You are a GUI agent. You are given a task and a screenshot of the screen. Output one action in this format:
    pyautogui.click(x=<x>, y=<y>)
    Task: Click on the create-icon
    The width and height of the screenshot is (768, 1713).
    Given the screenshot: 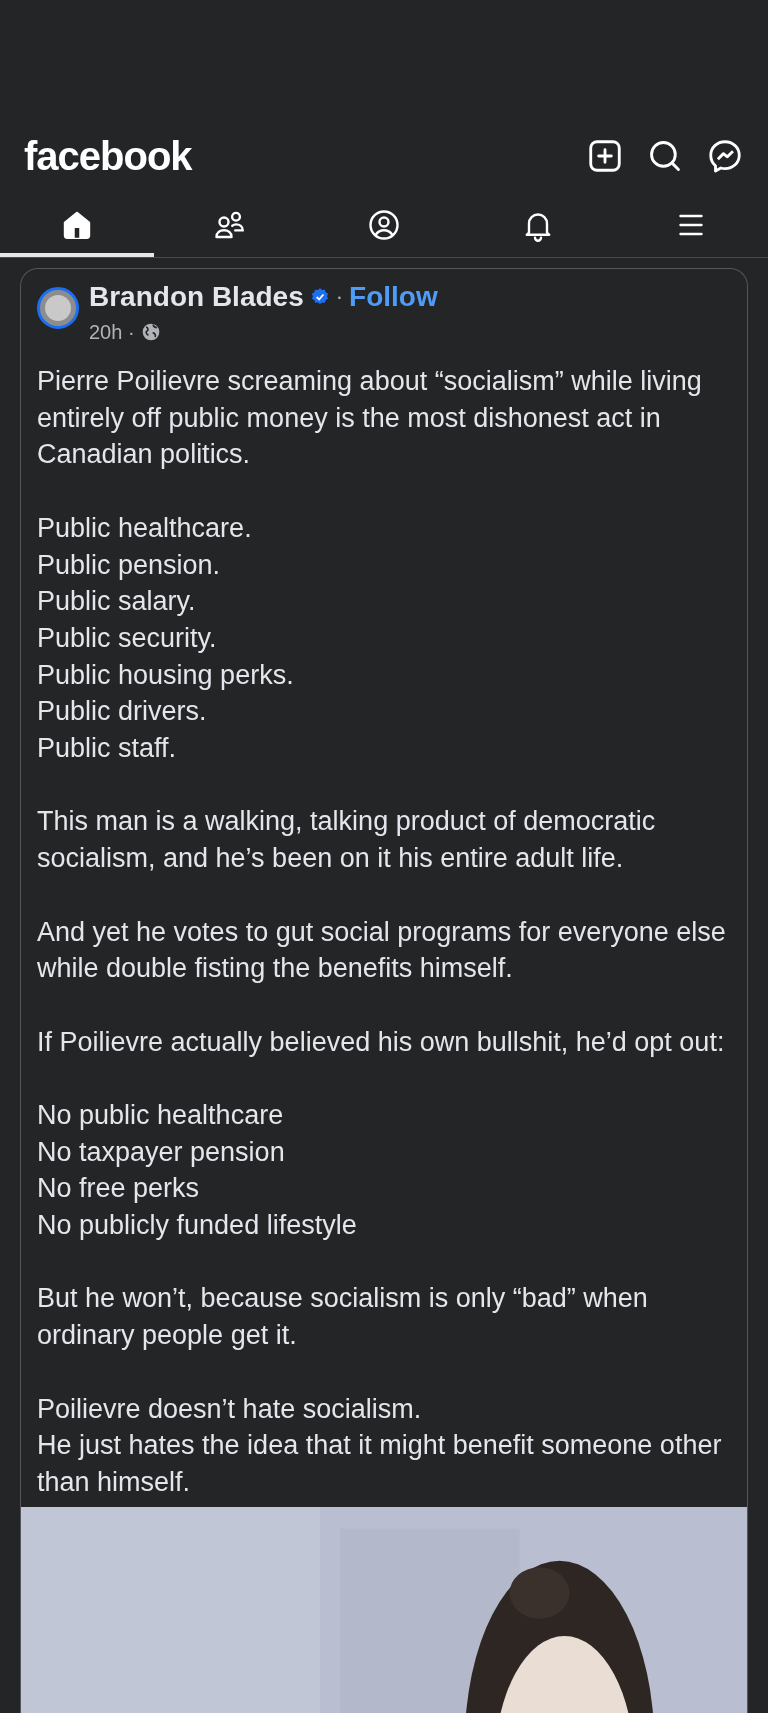 What is the action you would take?
    pyautogui.click(x=605, y=156)
    